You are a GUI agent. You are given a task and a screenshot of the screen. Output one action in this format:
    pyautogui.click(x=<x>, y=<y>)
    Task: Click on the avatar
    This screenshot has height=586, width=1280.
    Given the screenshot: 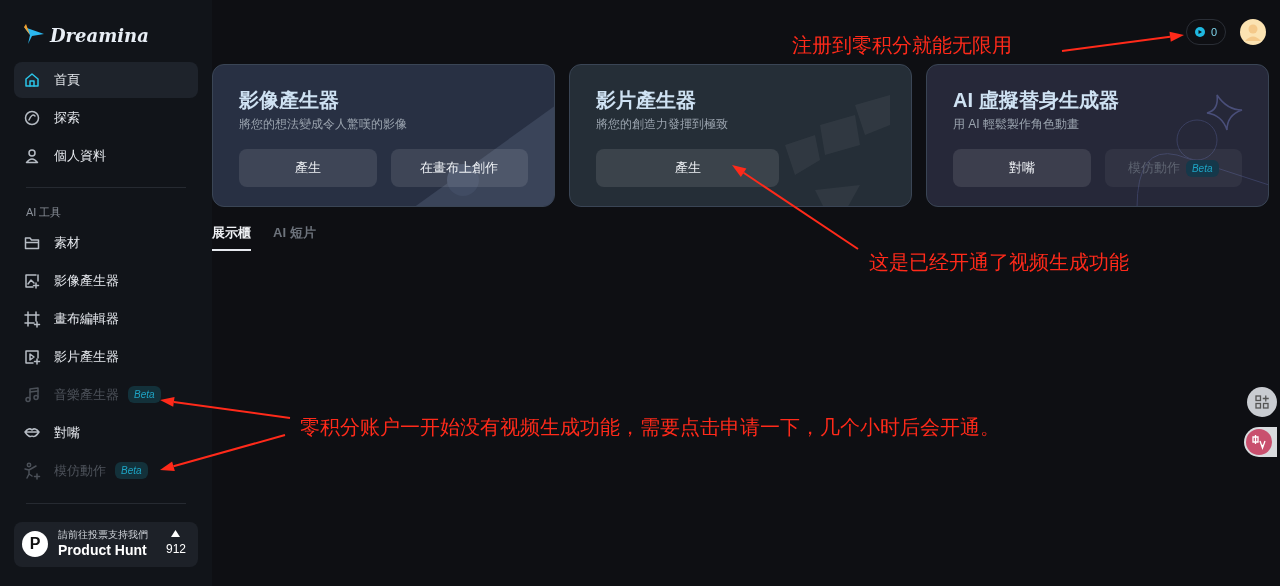 What is the action you would take?
    pyautogui.click(x=1253, y=32)
    